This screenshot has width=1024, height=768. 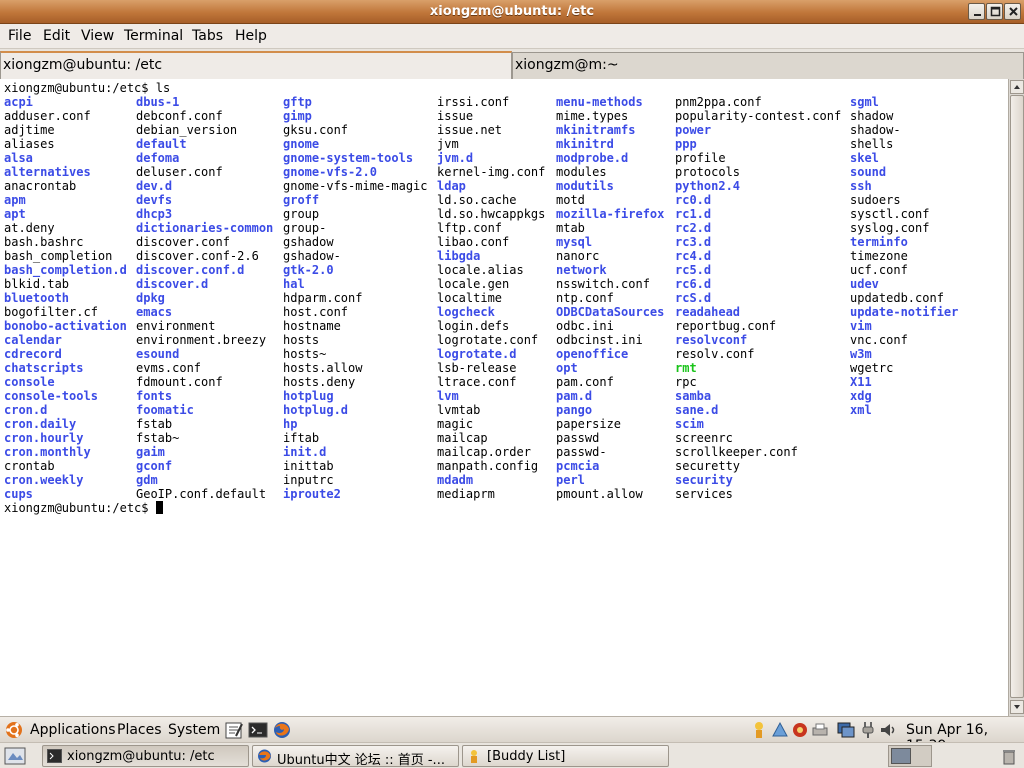 What do you see at coordinates (179, 116) in the screenshot?
I see `ls-entry-file: debconf.conf` at bounding box center [179, 116].